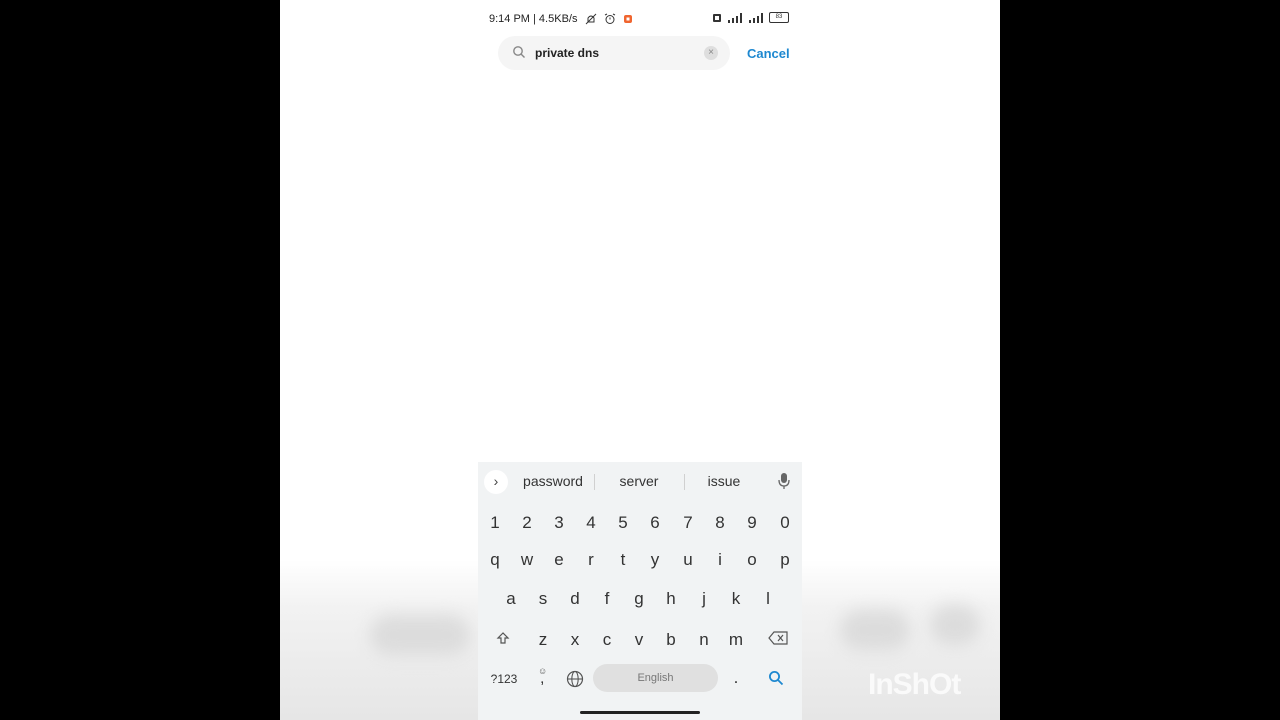 This screenshot has width=1280, height=720. What do you see at coordinates (785, 523) in the screenshot?
I see `key-0: 0` at bounding box center [785, 523].